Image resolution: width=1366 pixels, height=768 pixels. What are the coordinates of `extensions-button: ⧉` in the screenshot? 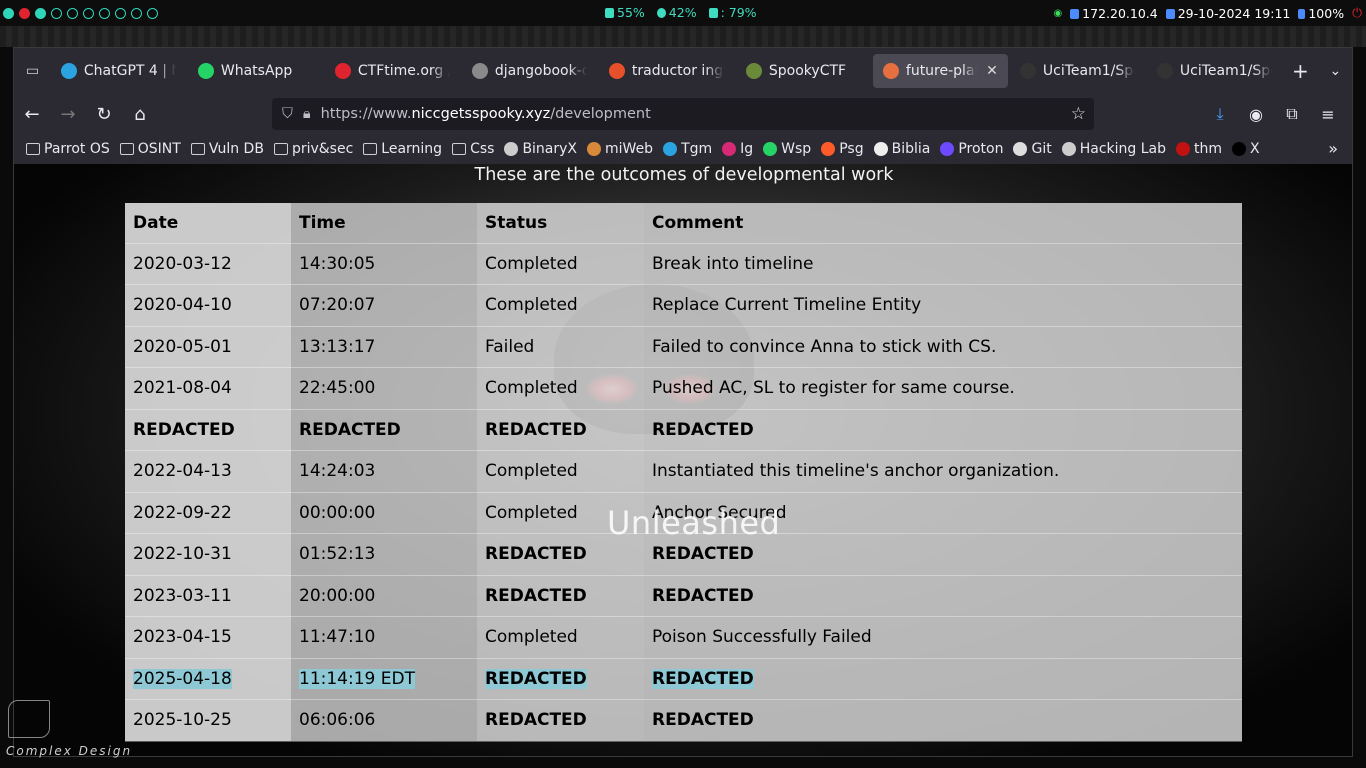 It's located at (1292, 114).